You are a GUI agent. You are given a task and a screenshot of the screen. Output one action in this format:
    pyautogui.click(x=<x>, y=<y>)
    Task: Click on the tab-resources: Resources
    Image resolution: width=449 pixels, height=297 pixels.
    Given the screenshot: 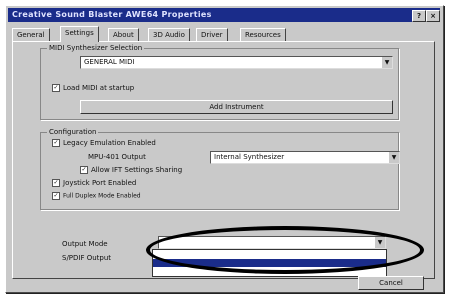 What is the action you would take?
    pyautogui.click(x=263, y=34)
    